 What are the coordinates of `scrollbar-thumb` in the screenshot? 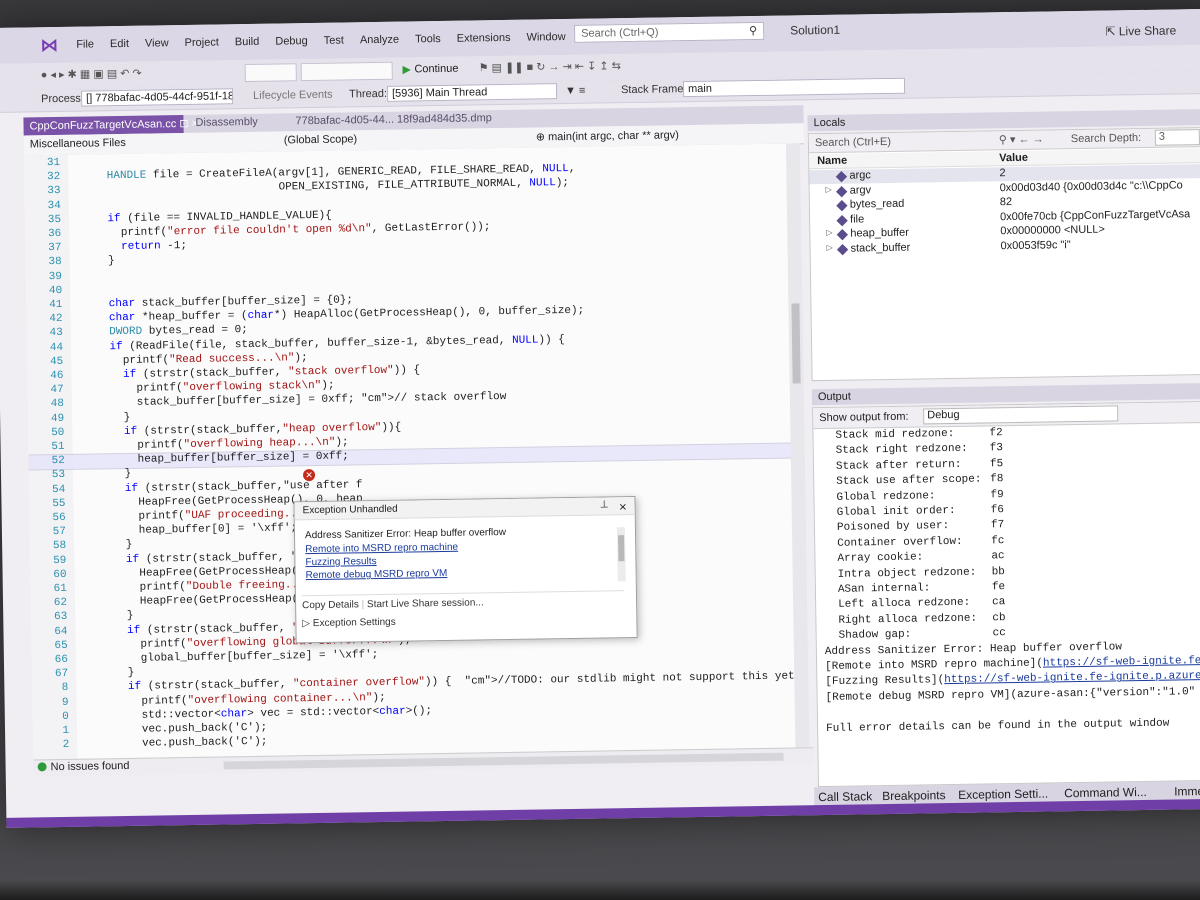 It's located at (796, 343).